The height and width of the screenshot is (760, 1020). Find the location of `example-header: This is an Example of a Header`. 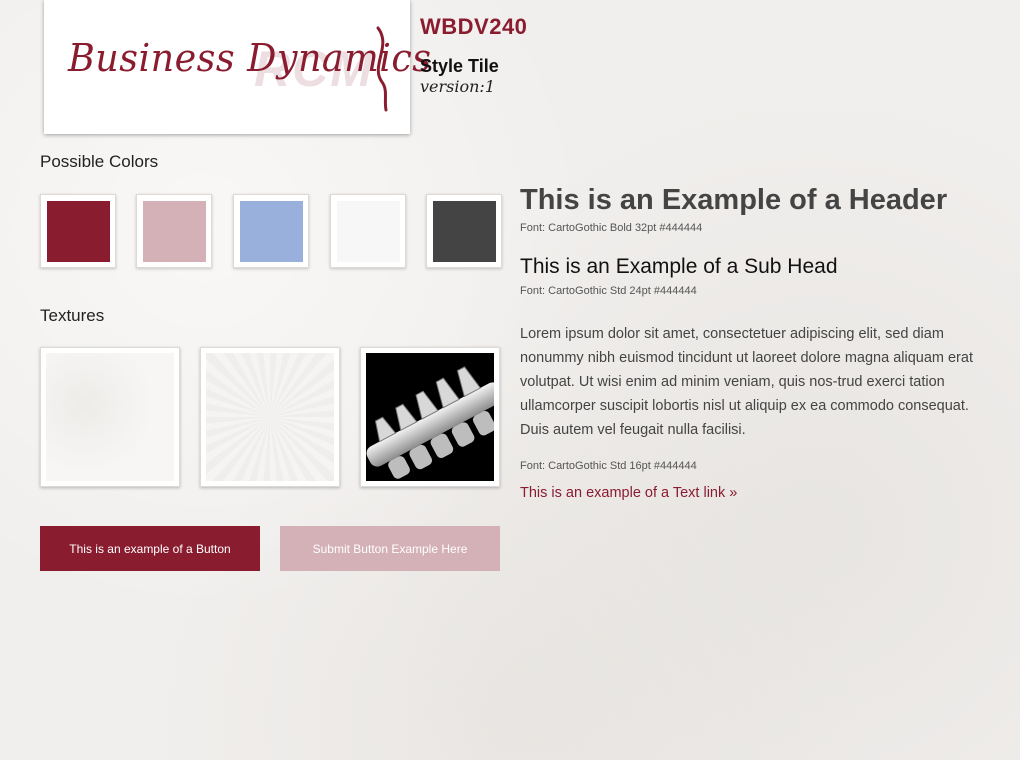

example-header: This is an Example of a Header is located at coordinates (734, 200).